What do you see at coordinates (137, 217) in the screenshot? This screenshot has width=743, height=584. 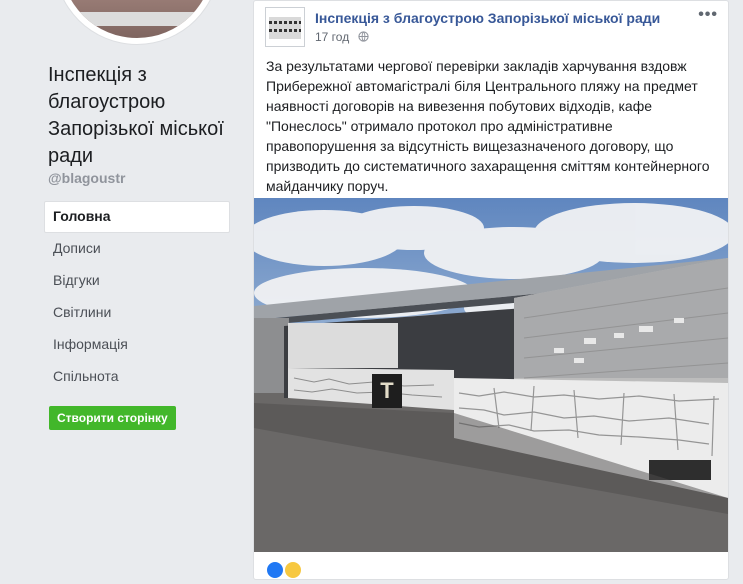 I see `nav-item-home: Головна` at bounding box center [137, 217].